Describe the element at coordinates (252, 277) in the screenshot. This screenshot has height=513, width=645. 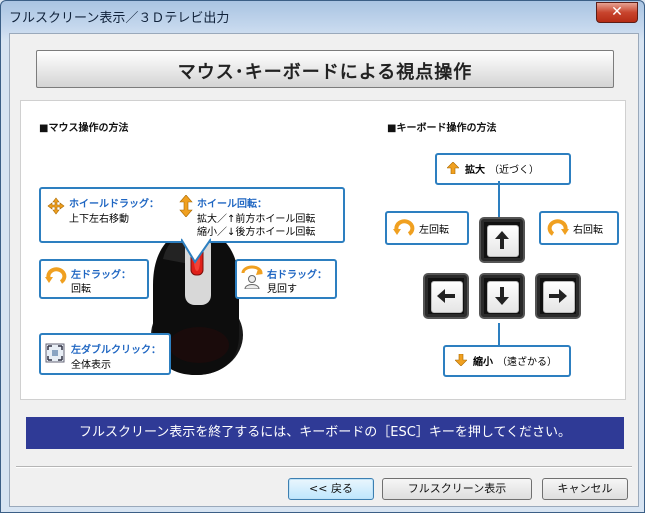
I see `person-look-icon` at that location.